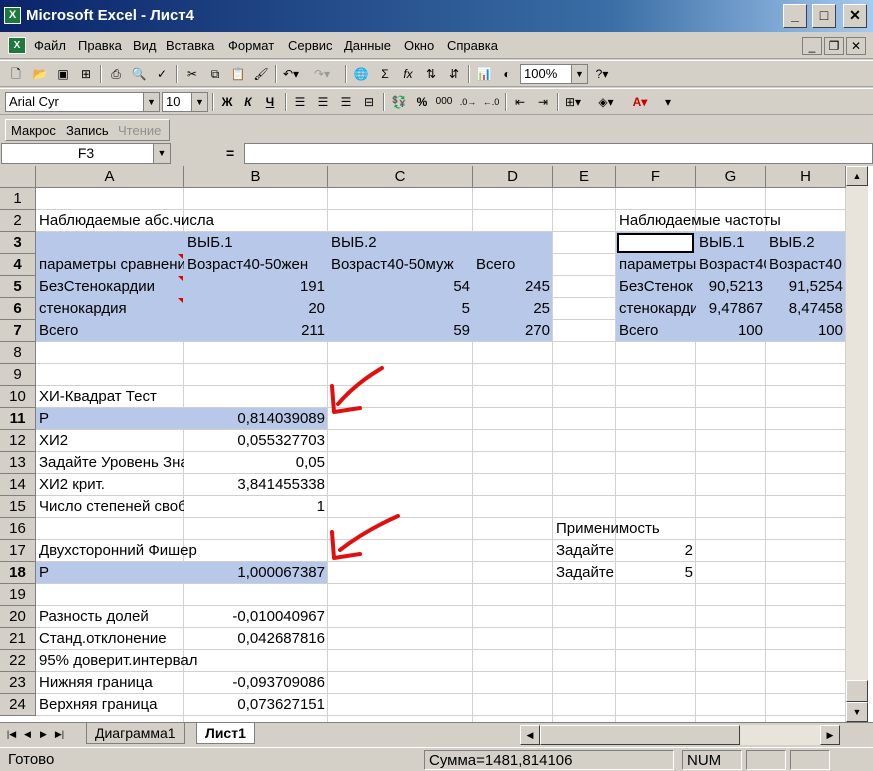 The height and width of the screenshot is (771, 873). Describe the element at coordinates (256, 419) in the screenshot. I see `cell-B11: 0,814039089` at that location.